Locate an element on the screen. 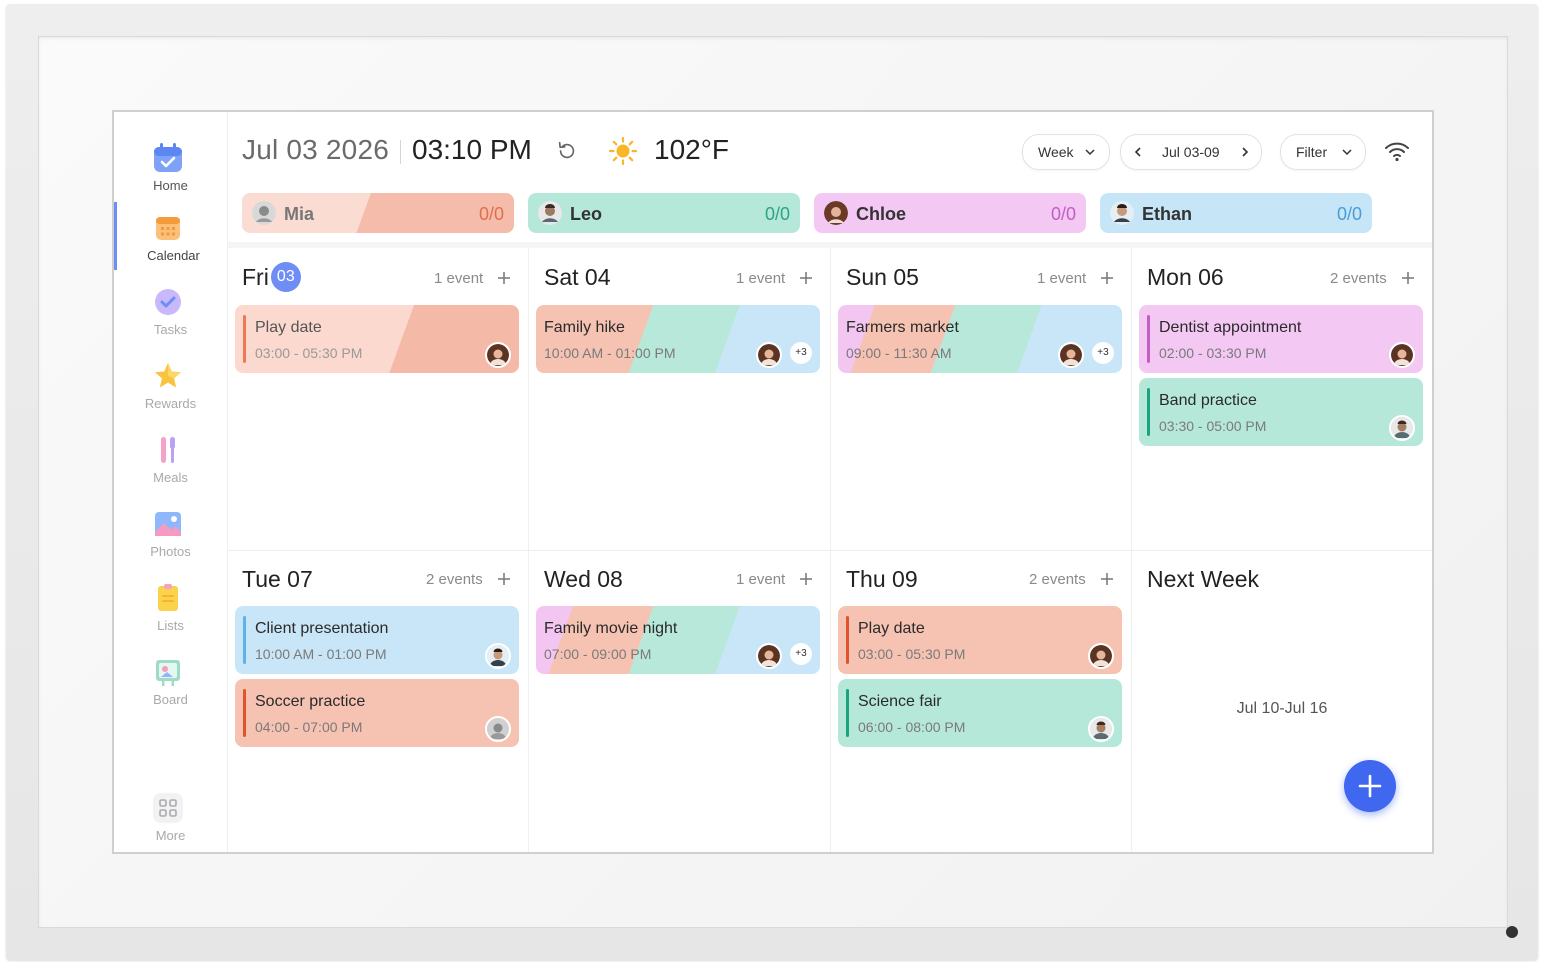 The height and width of the screenshot is (962, 1544). row-divider is located at coordinates (829, 550).